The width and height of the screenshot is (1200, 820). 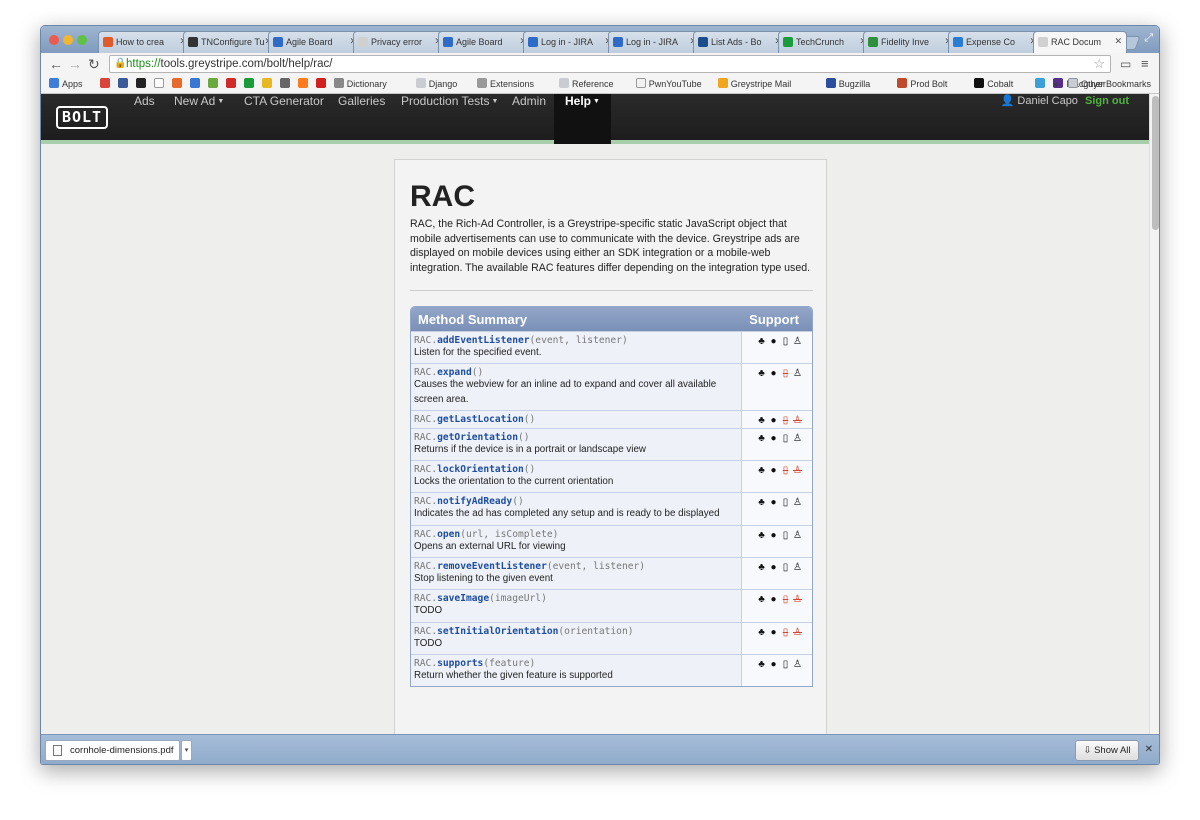 What do you see at coordinates (993, 84) in the screenshot?
I see `bookmark-item: Cobalt` at bounding box center [993, 84].